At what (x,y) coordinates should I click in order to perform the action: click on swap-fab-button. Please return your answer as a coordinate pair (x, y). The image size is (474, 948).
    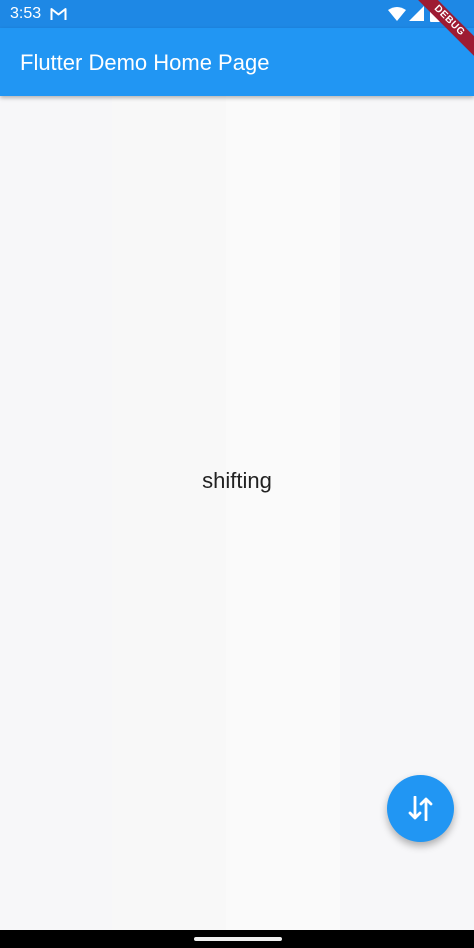
    Looking at the image, I should click on (420, 808).